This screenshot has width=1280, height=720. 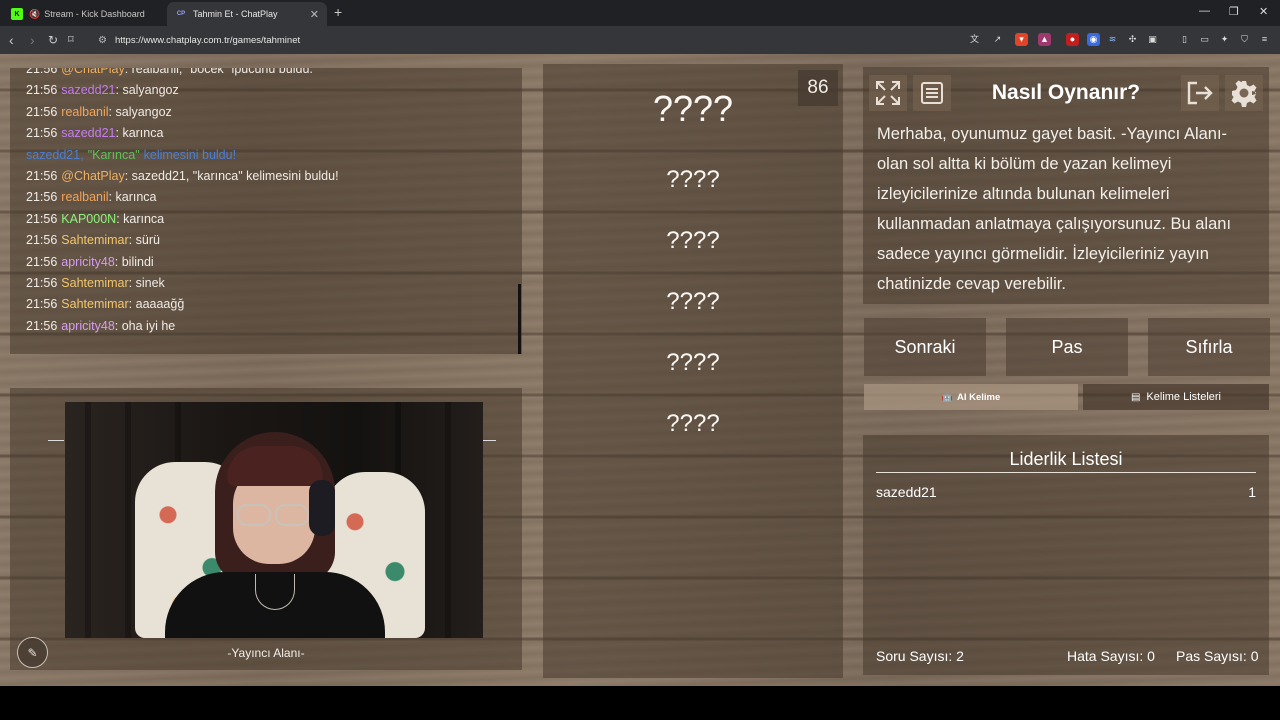 I want to click on bottom-black-bar, so click(x=640, y=703).